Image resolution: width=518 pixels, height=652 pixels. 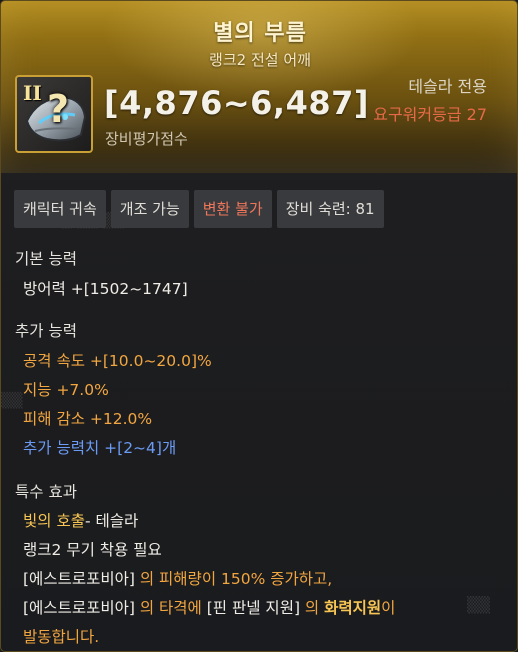 I want to click on special-effect-line-3: 발동합니다., so click(x=61, y=637).